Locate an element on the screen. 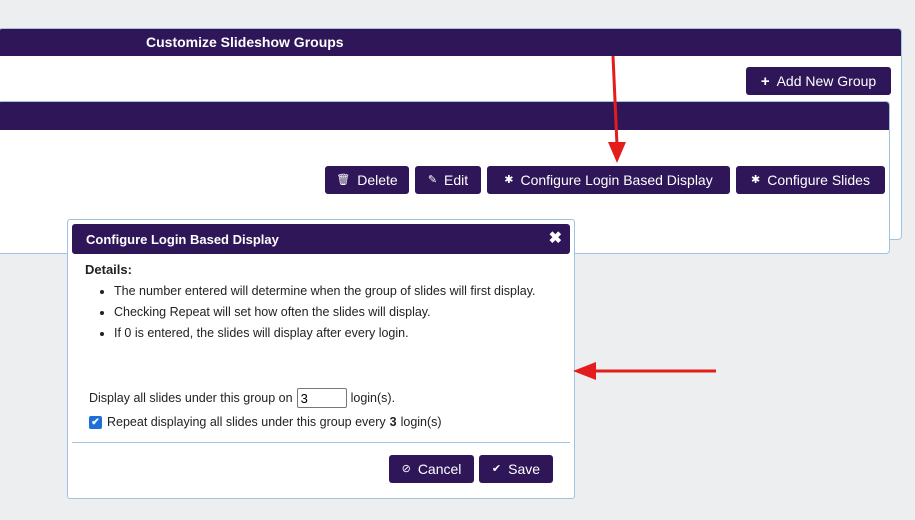 This screenshot has height=520, width=915. delete-label: Delete is located at coordinates (377, 180).